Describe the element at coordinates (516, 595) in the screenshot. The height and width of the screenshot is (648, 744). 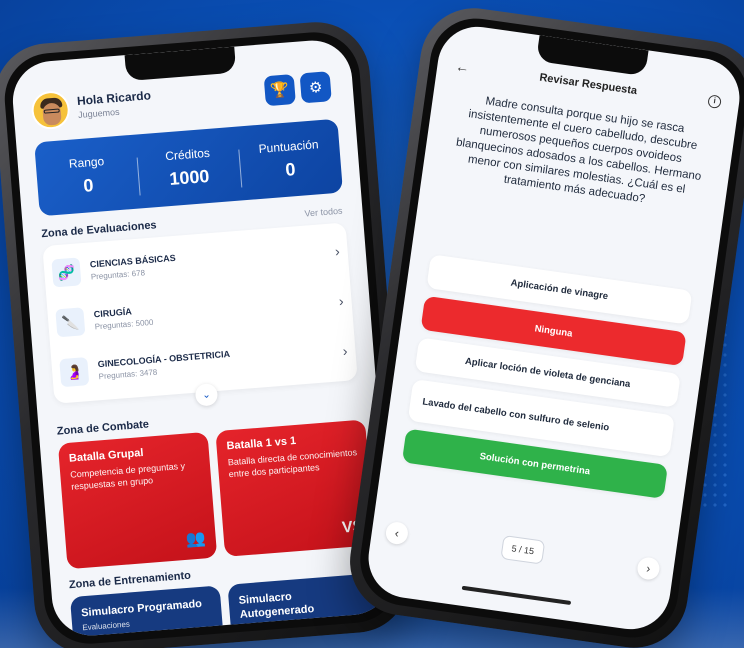
I see `home-indicator` at that location.